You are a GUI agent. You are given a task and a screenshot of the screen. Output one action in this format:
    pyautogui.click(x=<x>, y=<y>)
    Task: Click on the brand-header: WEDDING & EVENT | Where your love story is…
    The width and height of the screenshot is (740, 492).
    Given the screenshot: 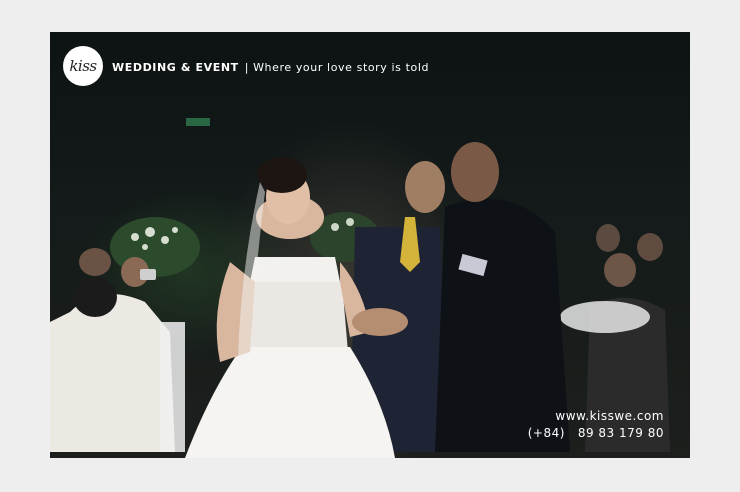 What is the action you would take?
    pyautogui.click(x=270, y=67)
    